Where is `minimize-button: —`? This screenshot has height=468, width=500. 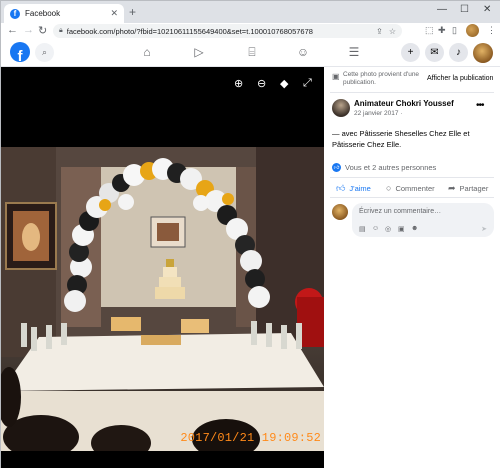 minimize-button: — is located at coordinates (442, 9).